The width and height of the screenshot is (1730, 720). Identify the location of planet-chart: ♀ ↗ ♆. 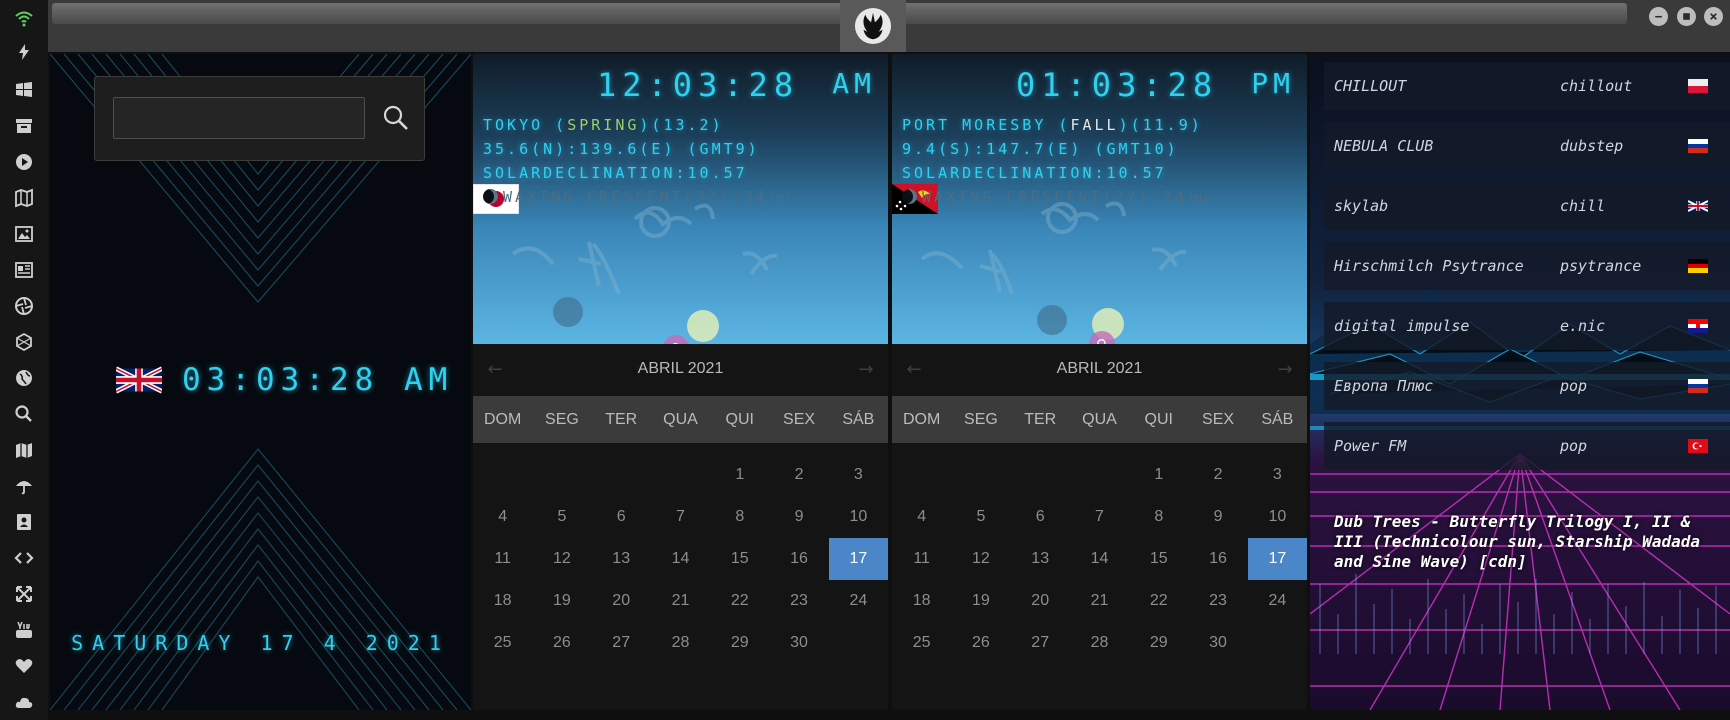
(644, 273).